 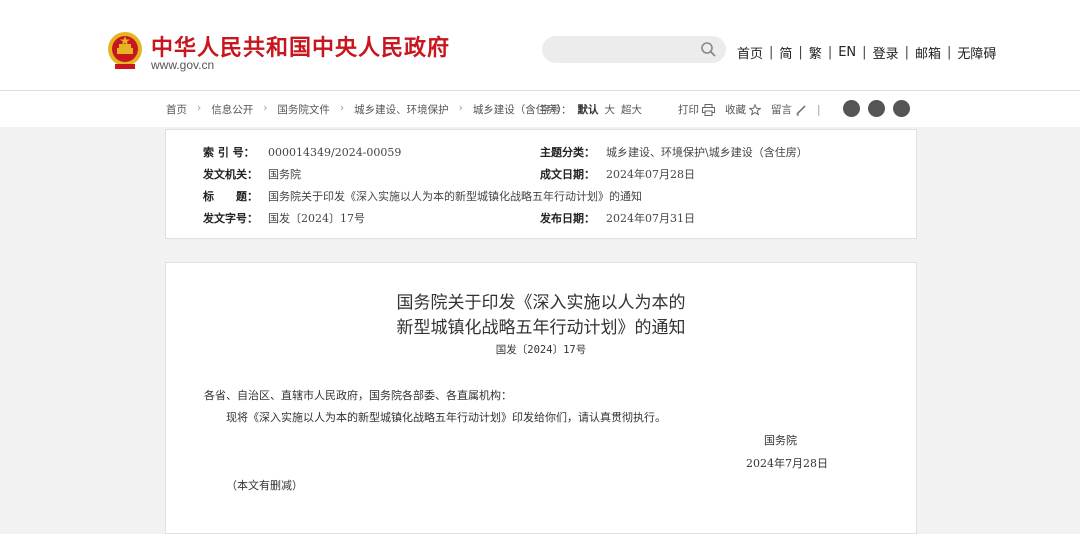 What do you see at coordinates (588, 110) in the screenshot?
I see `font-size-default: 默认` at bounding box center [588, 110].